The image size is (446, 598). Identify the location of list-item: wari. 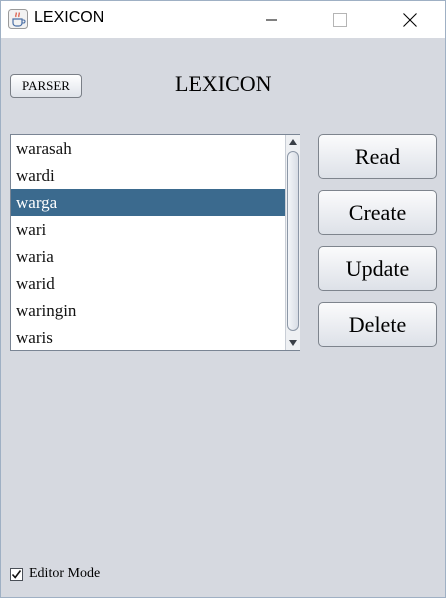
(148, 229).